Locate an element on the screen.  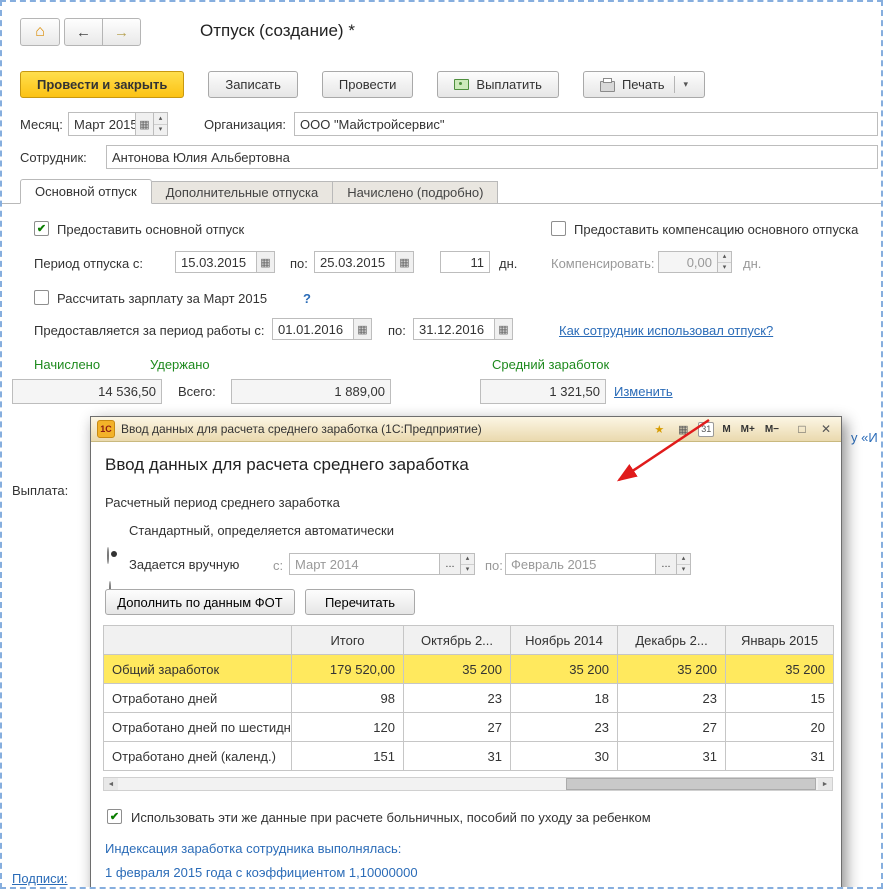
tab-accrued-detail: Начислено (подробно) is located at coordinates (416, 192).